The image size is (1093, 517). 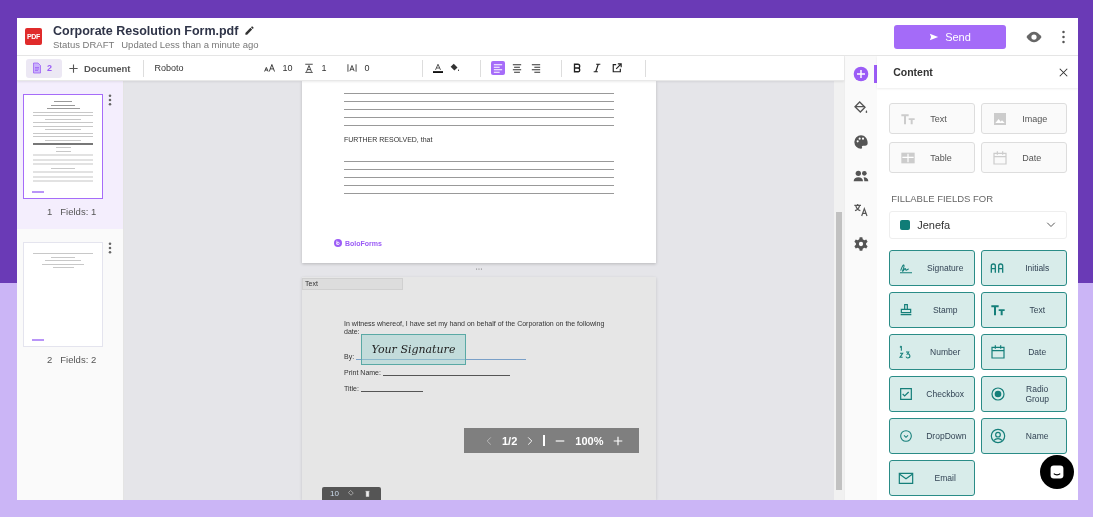 What do you see at coordinates (617, 68) in the screenshot?
I see `link-icon` at bounding box center [617, 68].